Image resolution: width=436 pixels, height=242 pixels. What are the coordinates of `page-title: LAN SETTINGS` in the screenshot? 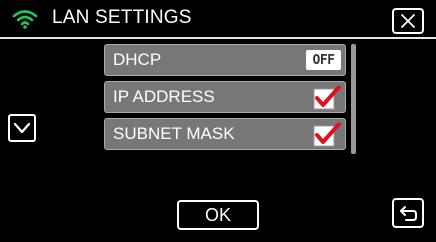 It's located at (122, 17).